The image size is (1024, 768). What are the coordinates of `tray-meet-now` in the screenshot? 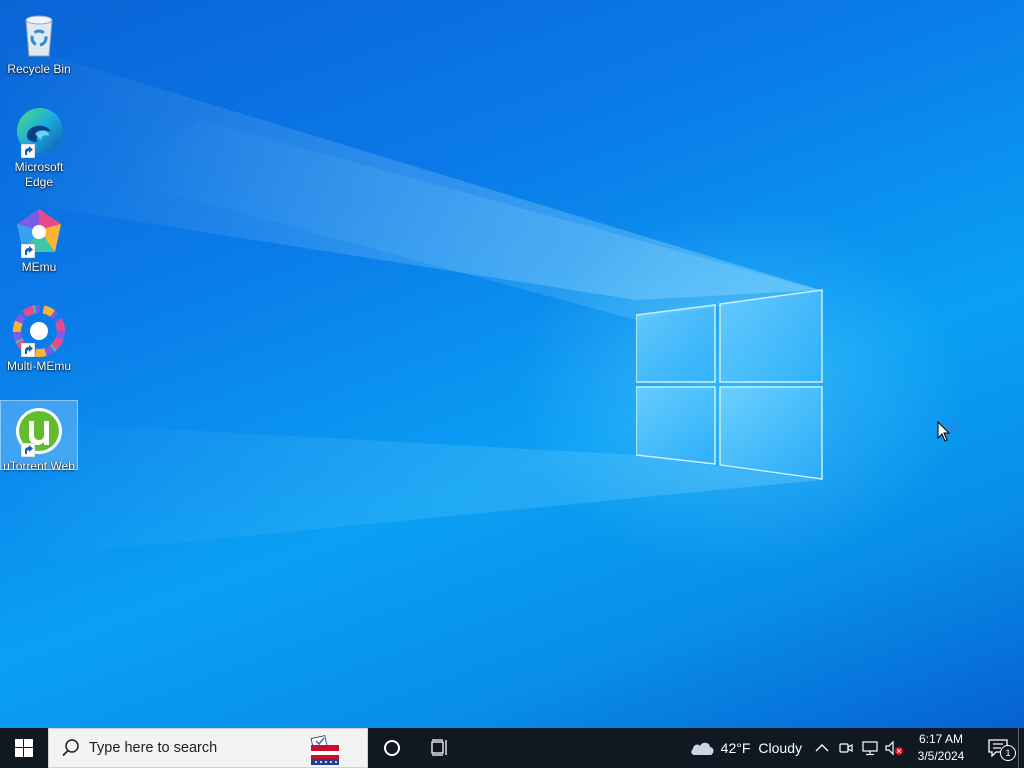 It's located at (846, 748).